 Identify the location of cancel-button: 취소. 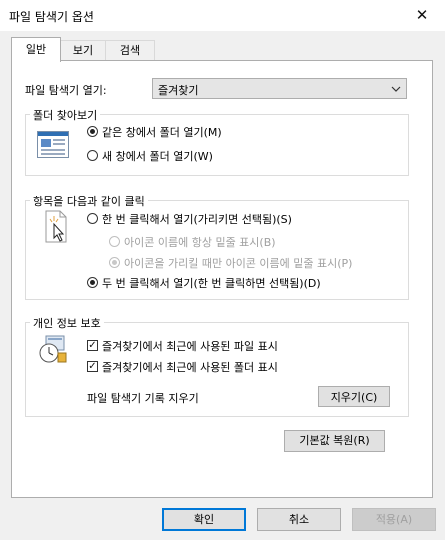
(299, 519).